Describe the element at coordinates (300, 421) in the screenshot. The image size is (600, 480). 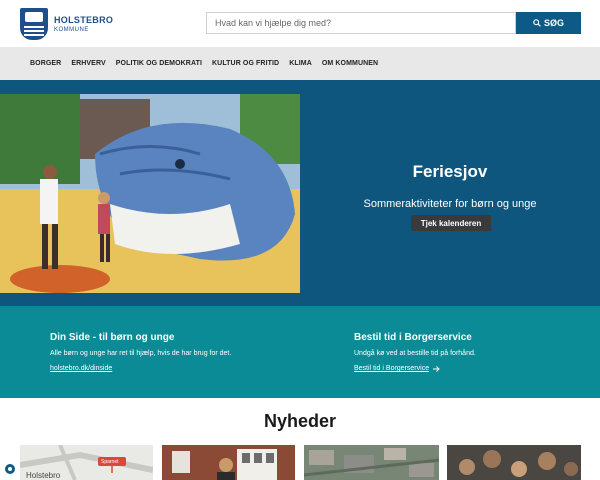
I see `news-heading: Nyheder` at that location.